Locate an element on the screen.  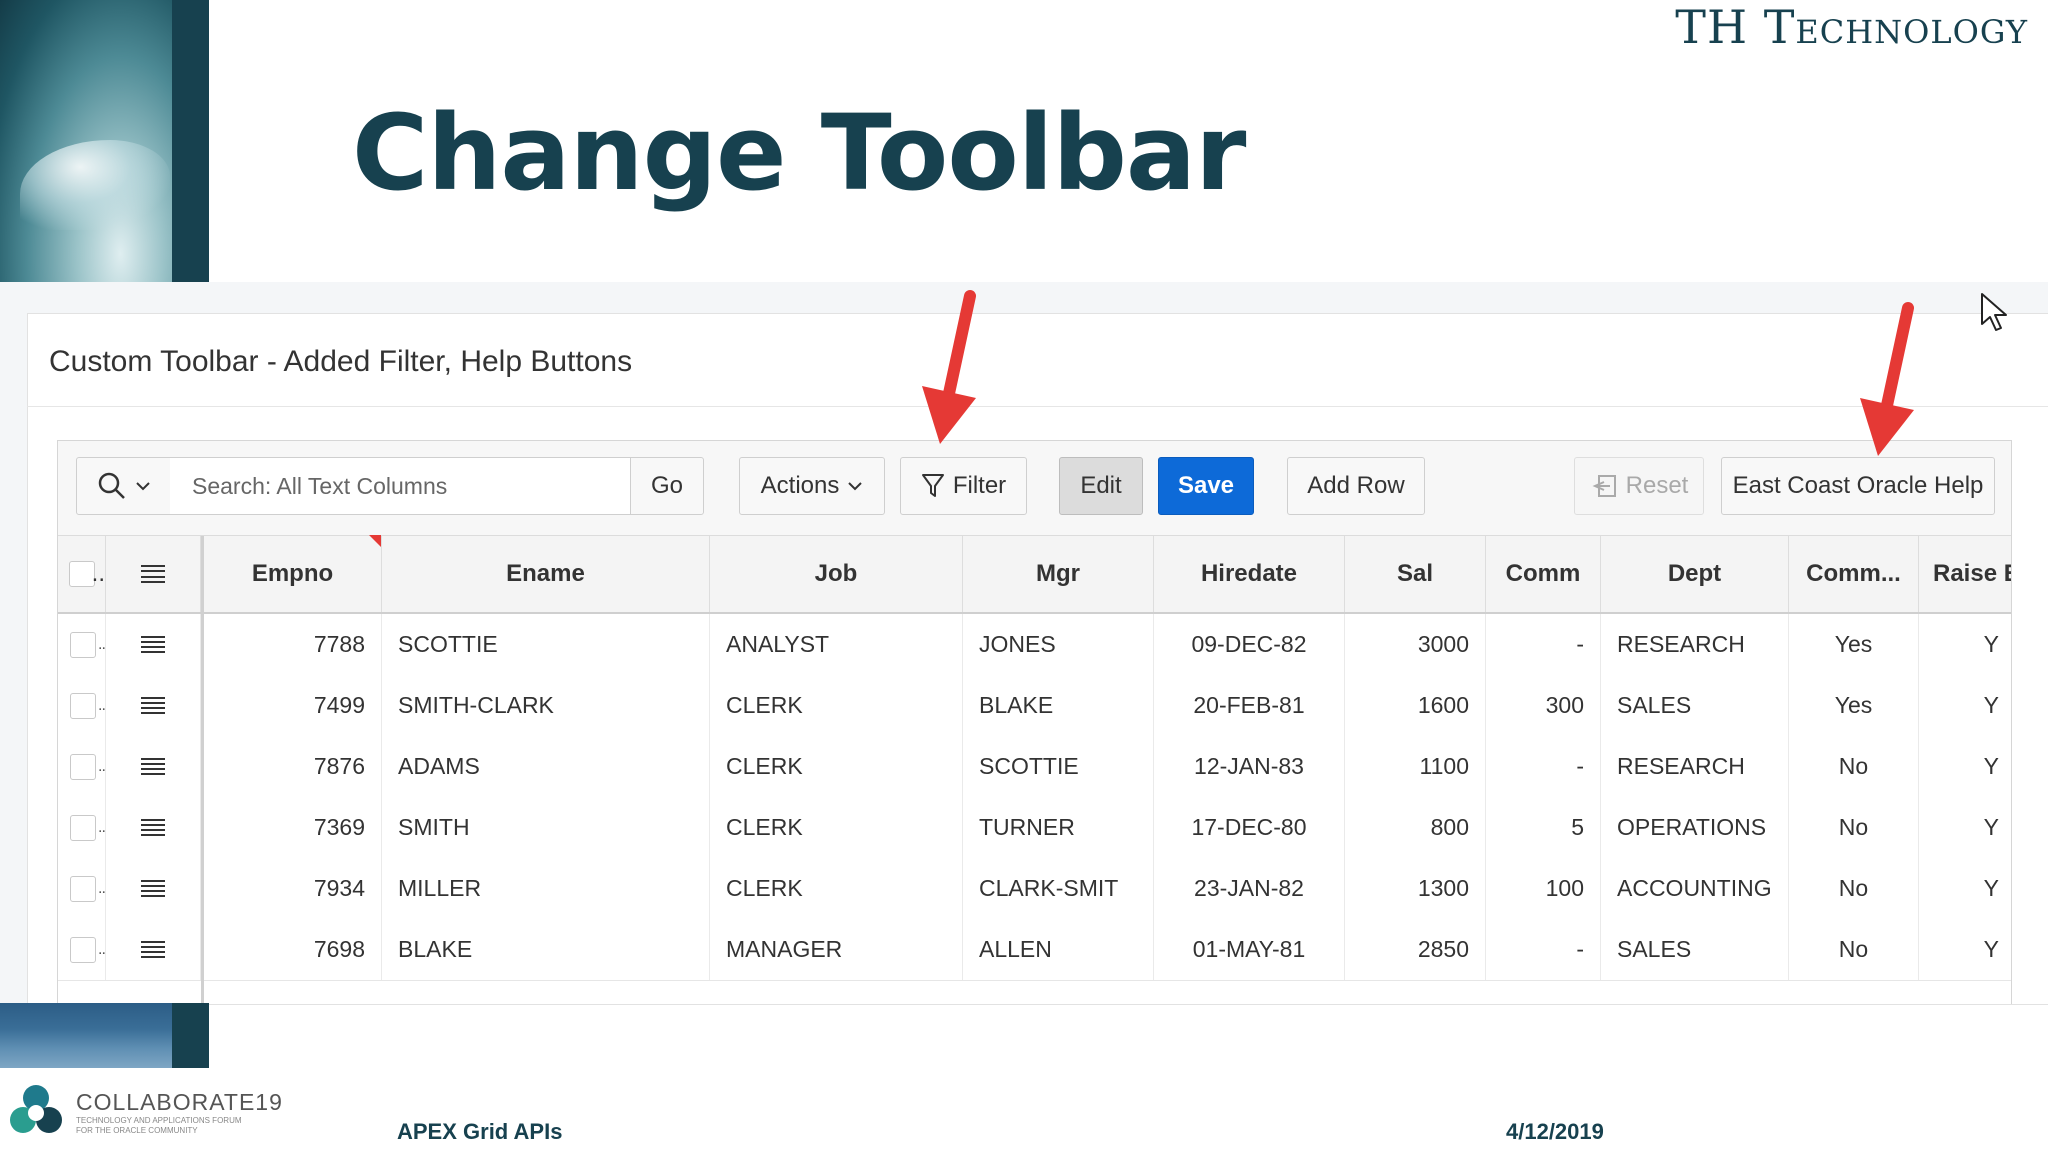
search-column-selector is located at coordinates (123, 486).